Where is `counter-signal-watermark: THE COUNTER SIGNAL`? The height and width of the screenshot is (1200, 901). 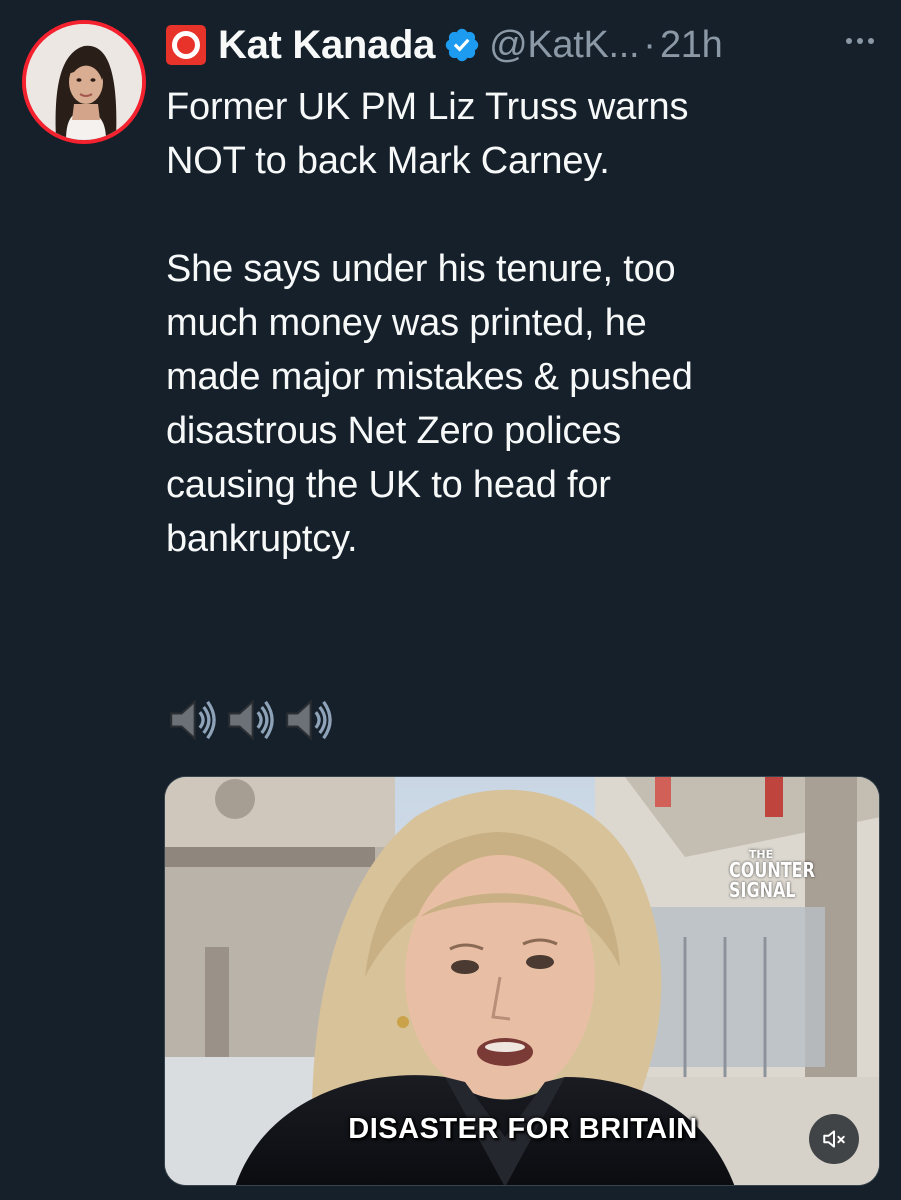
counter-signal-watermark: THE COUNTER SIGNAL is located at coordinates (768, 875).